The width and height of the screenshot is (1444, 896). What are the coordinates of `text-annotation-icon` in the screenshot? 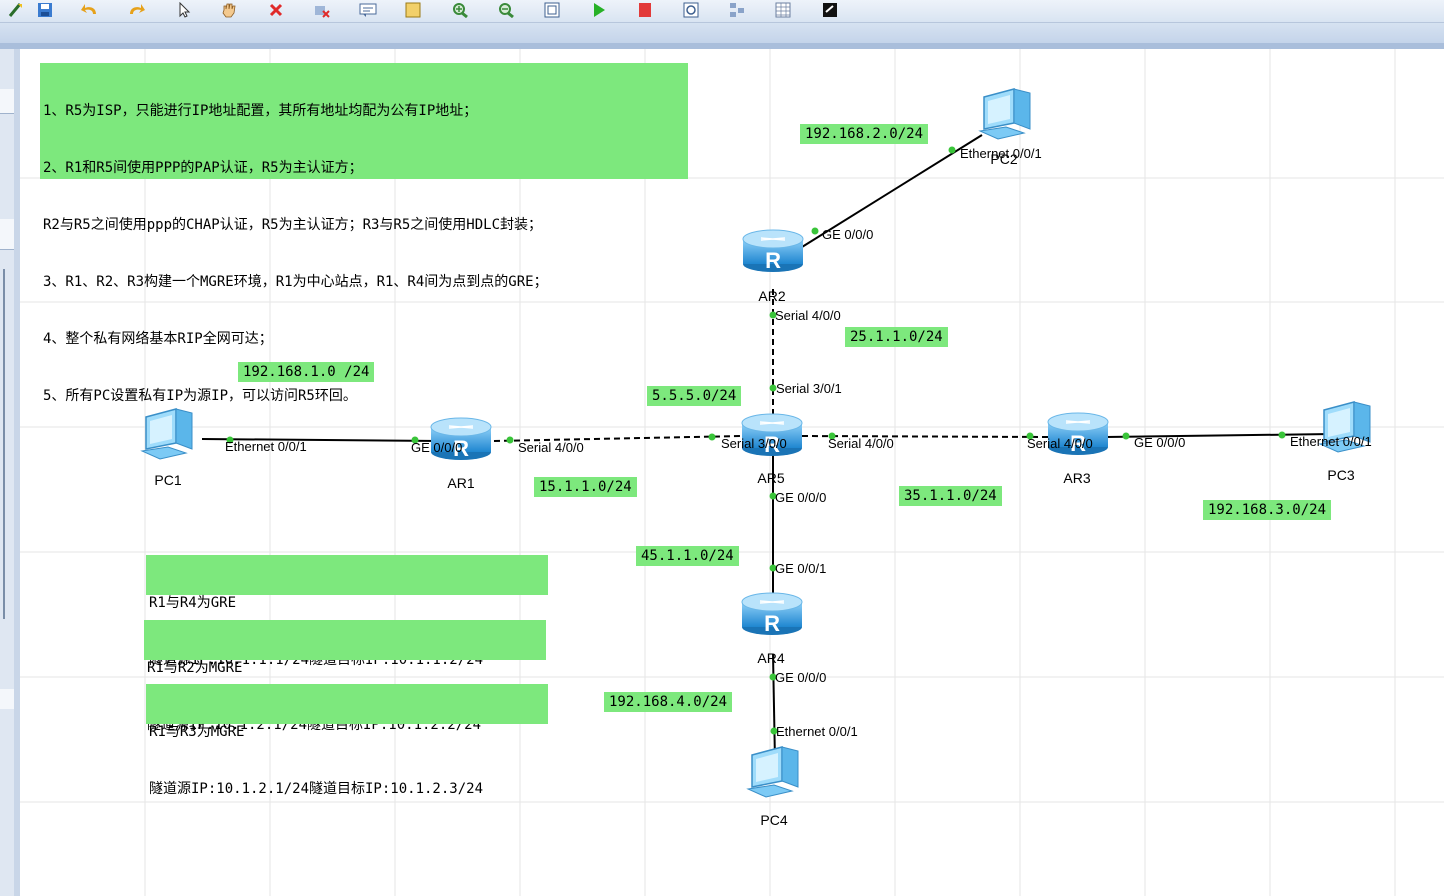 It's located at (368, 10).